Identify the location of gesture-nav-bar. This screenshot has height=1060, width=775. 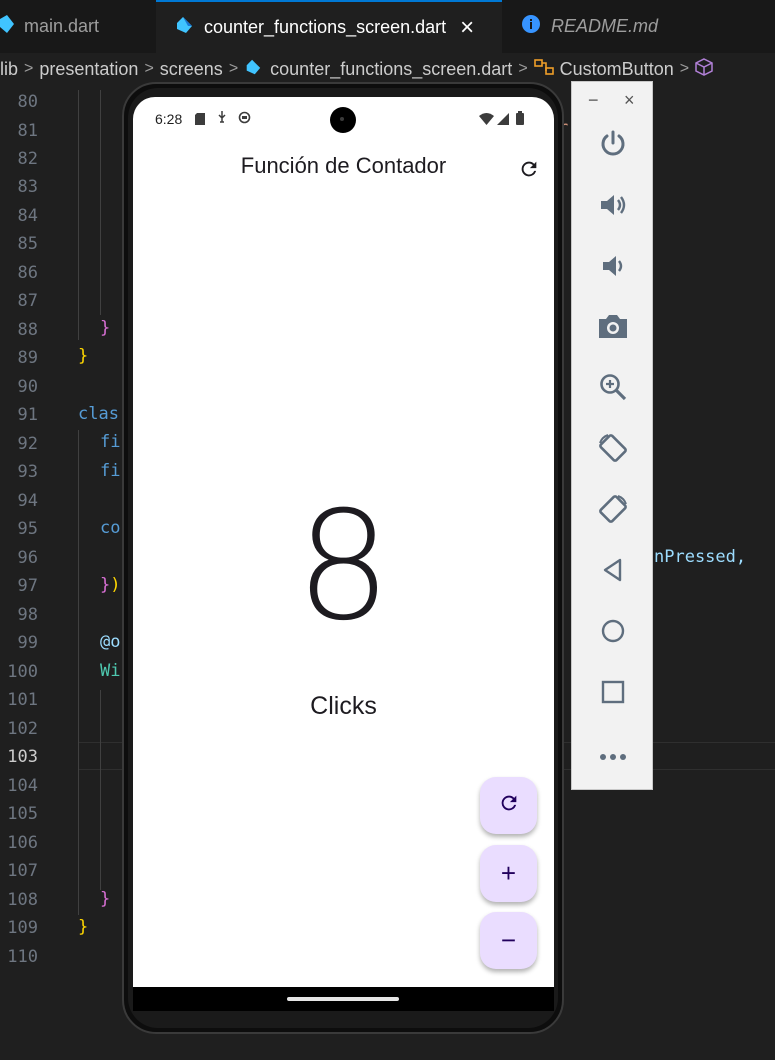
(343, 999).